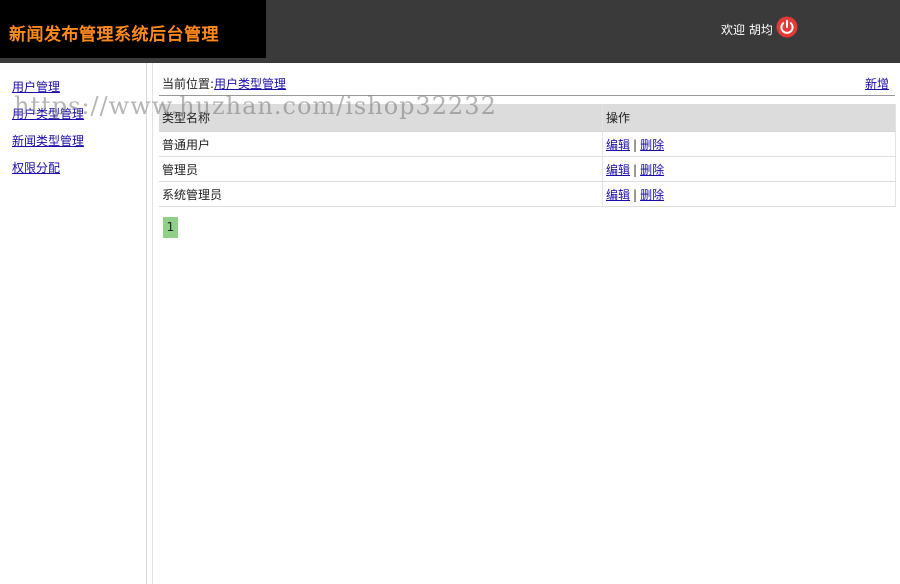 The image size is (900, 584). Describe the element at coordinates (73, 323) in the screenshot. I see `sidebar: 用户管理 用户类型管理 新闻类型管理 权限分配` at that location.